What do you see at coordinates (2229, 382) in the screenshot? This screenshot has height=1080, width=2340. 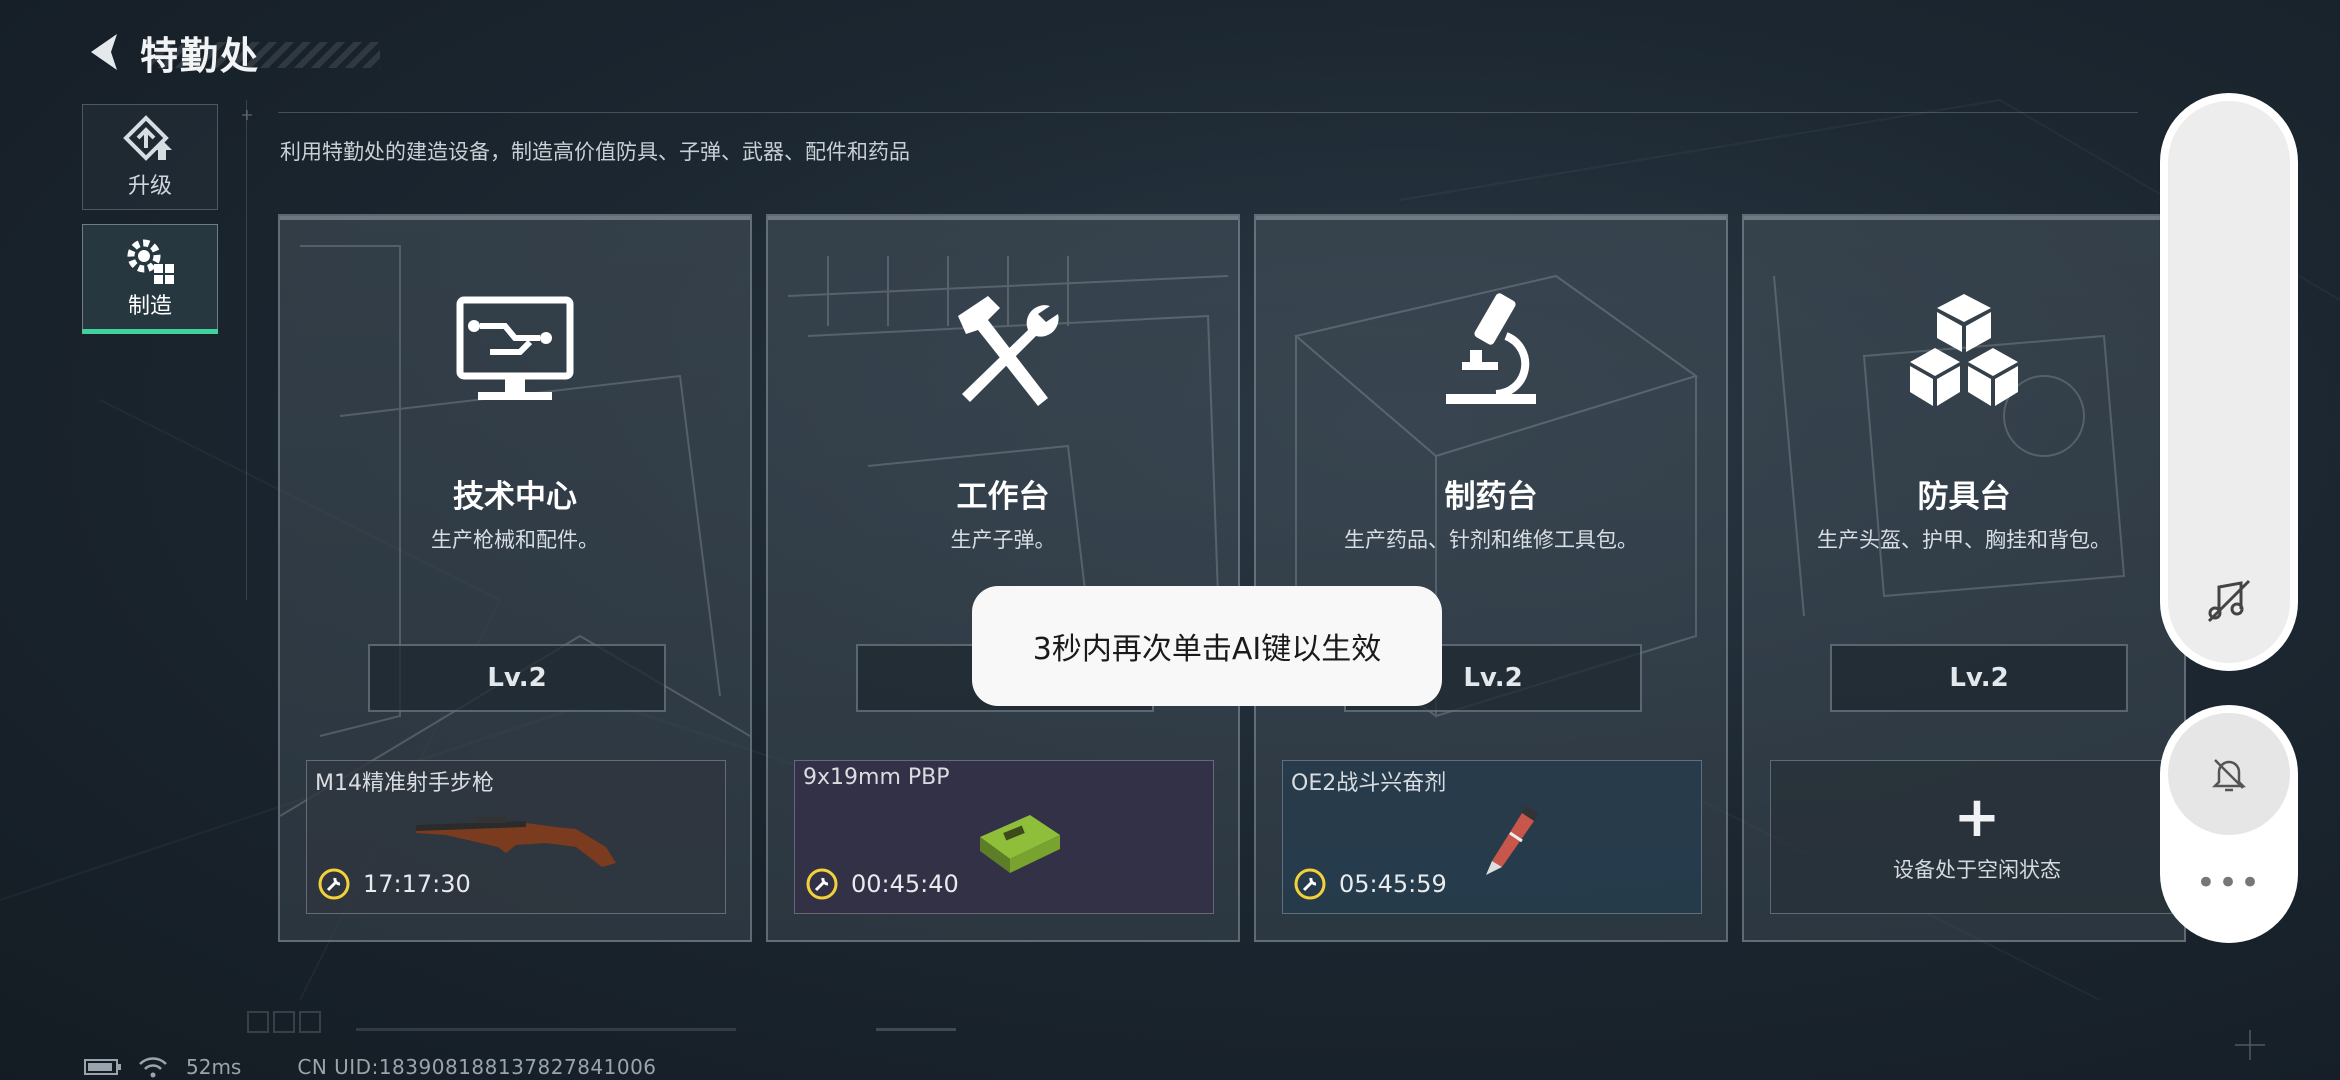 I see `floating-side-panel` at bounding box center [2229, 382].